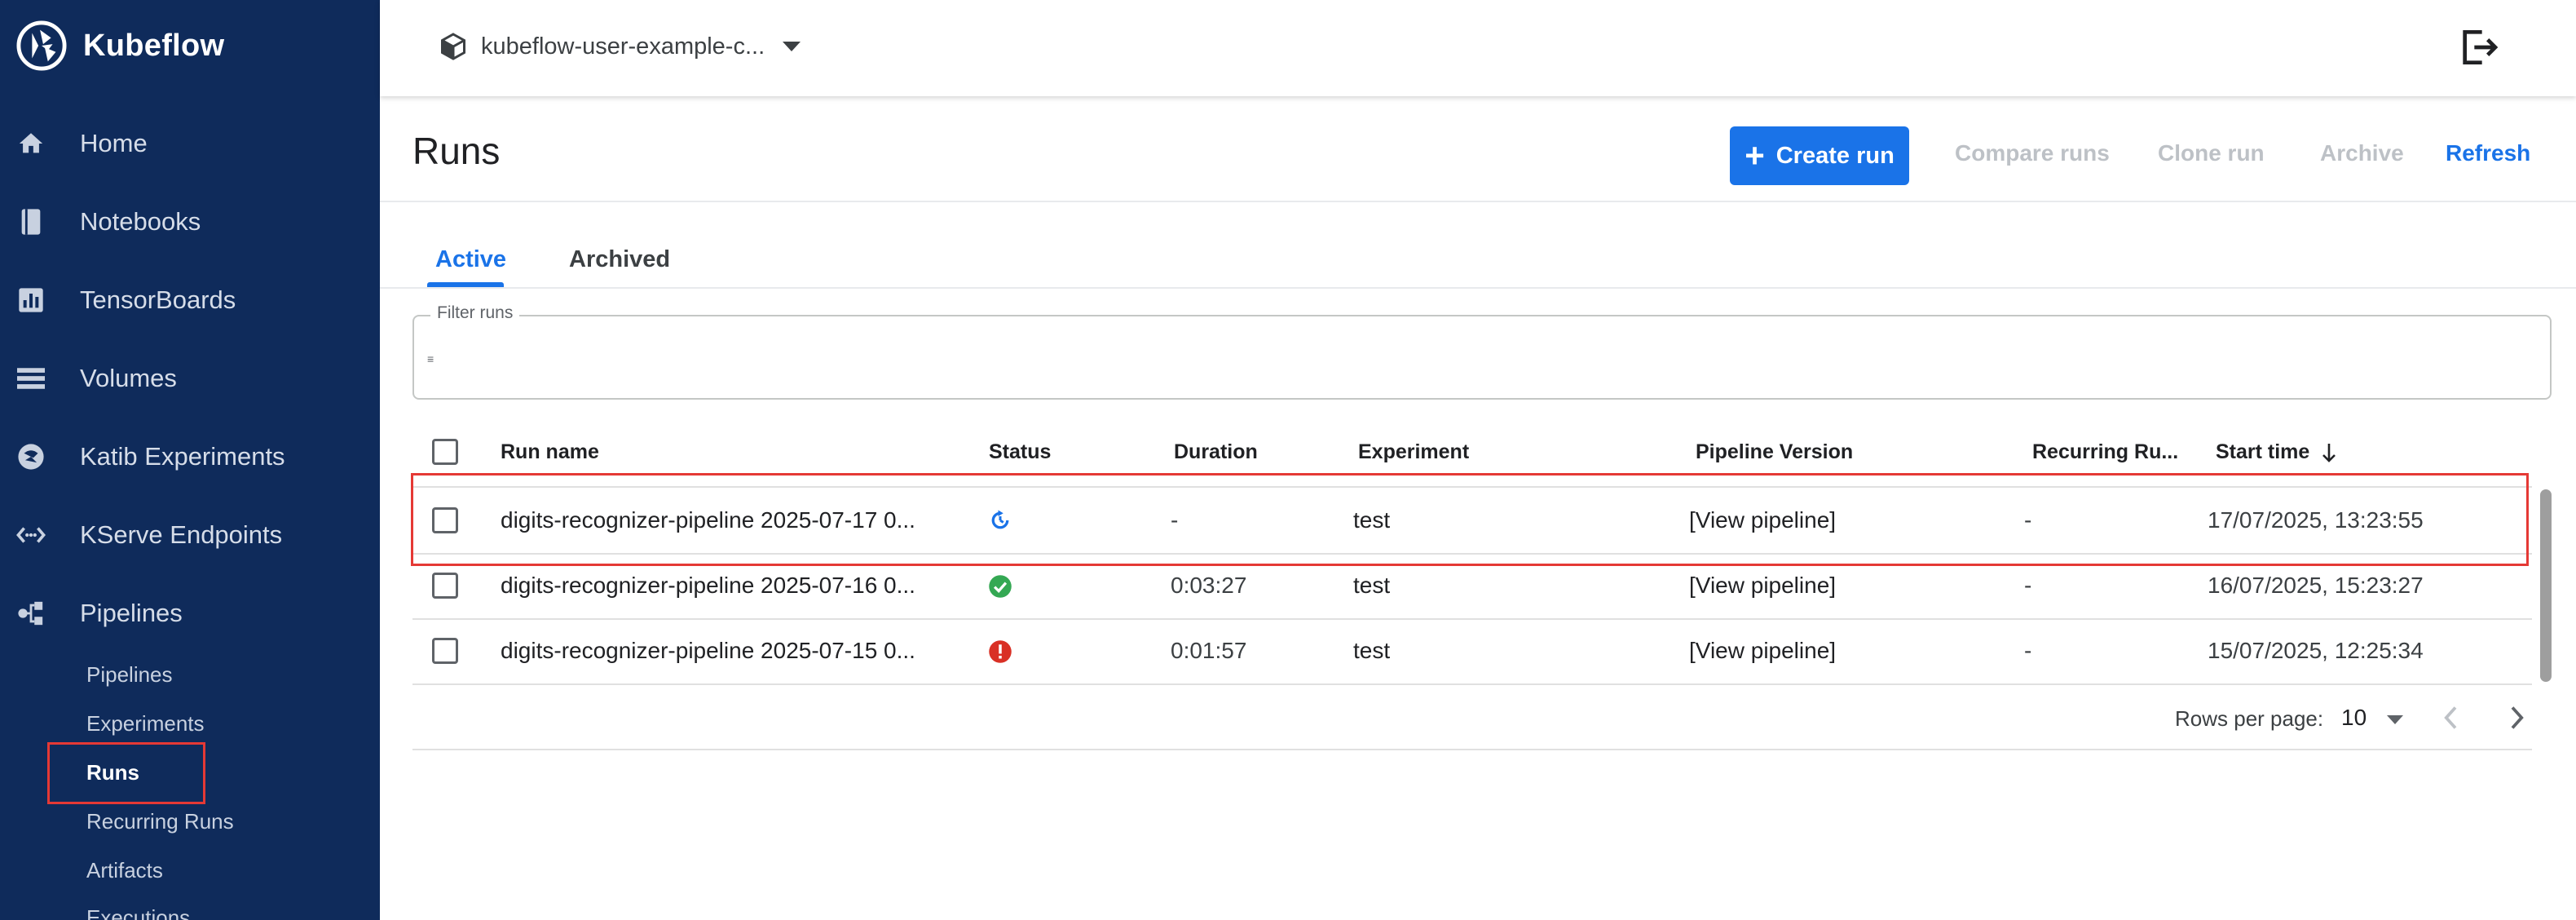 Image resolution: width=2576 pixels, height=920 pixels. What do you see at coordinates (190, 378) in the screenshot?
I see `sidebar-item-volumes: Volumes` at bounding box center [190, 378].